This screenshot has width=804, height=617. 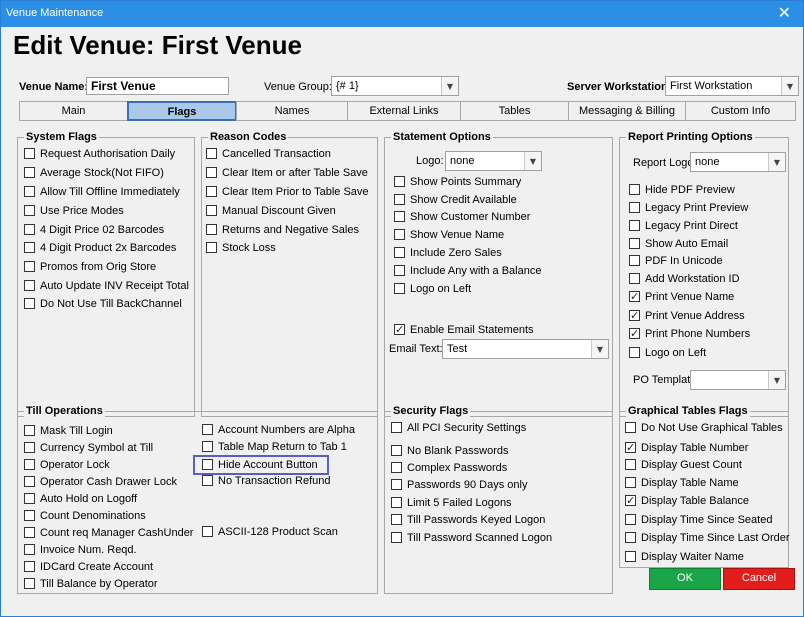 What do you see at coordinates (261, 465) in the screenshot?
I see `highlight-box` at bounding box center [261, 465].